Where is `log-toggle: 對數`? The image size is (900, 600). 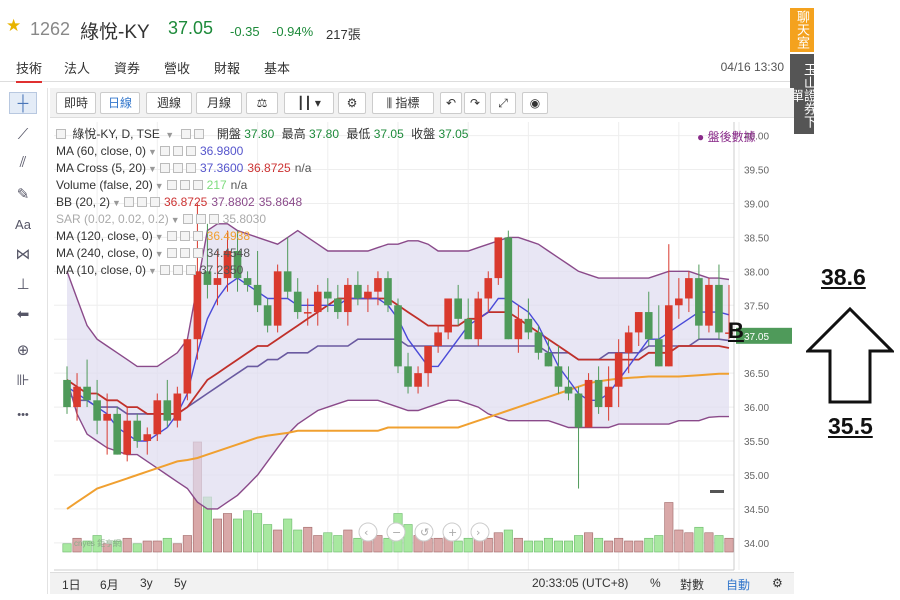
log-toggle: 對數 is located at coordinates (692, 584).